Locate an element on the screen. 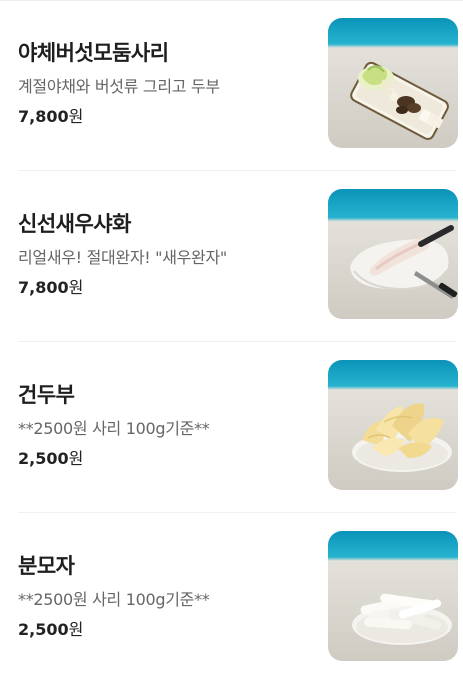 Image resolution: width=463 pixels, height=684 pixels. menu-item-name: 야체버섯모둠사리 is located at coordinates (93, 53).